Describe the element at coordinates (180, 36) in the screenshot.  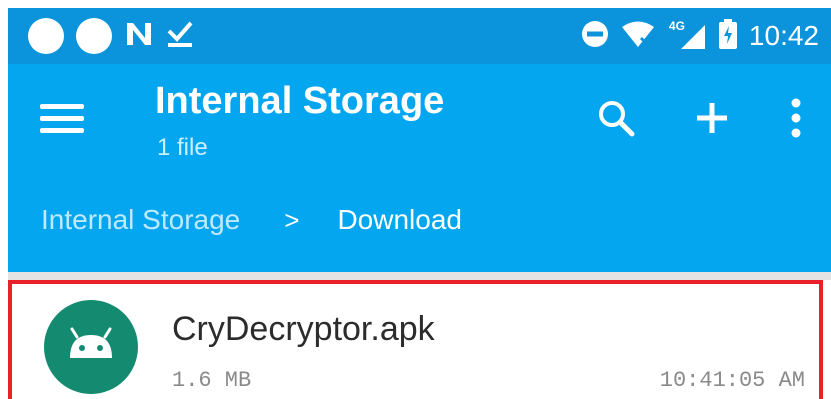
I see `download-done-icon` at that location.